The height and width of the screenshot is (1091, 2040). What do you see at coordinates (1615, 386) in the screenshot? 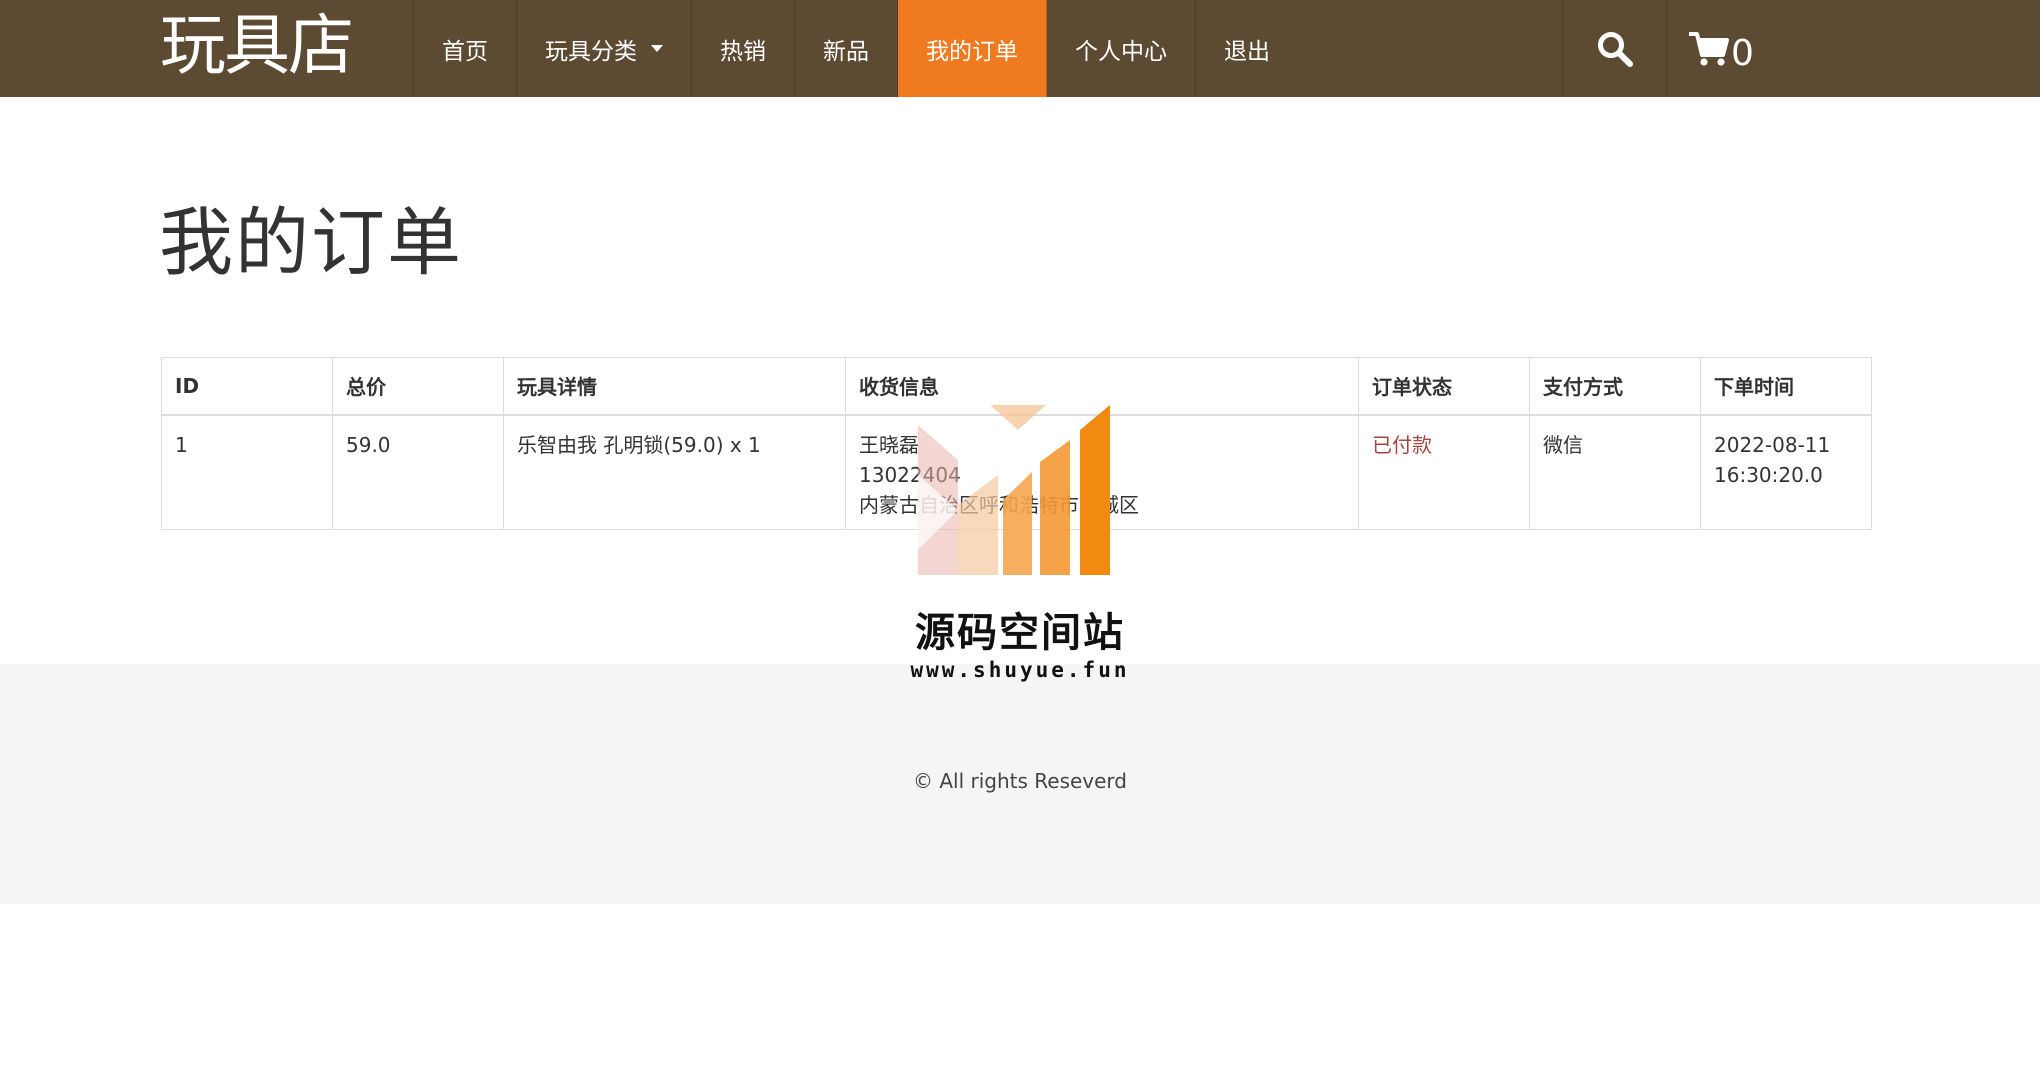
I see `column-header-payment-method: 支付方式` at bounding box center [1615, 386].